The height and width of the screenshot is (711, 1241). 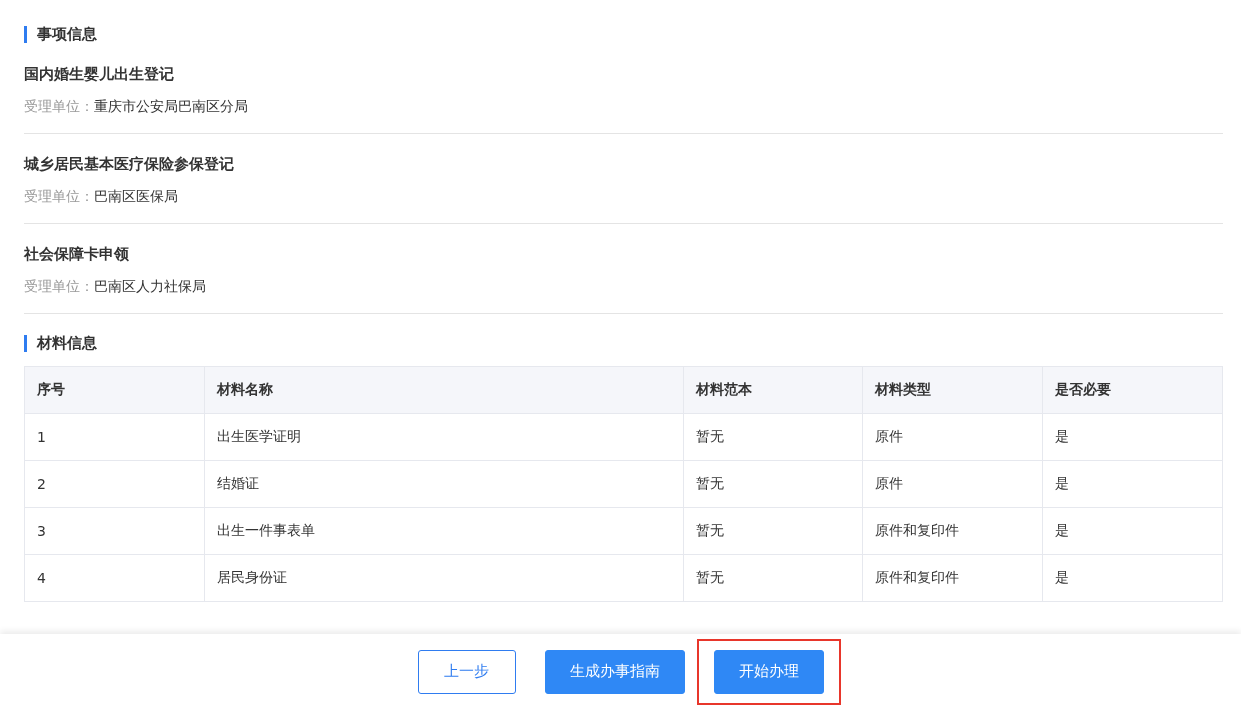 I want to click on table-cell: 2, so click(x=114, y=484).